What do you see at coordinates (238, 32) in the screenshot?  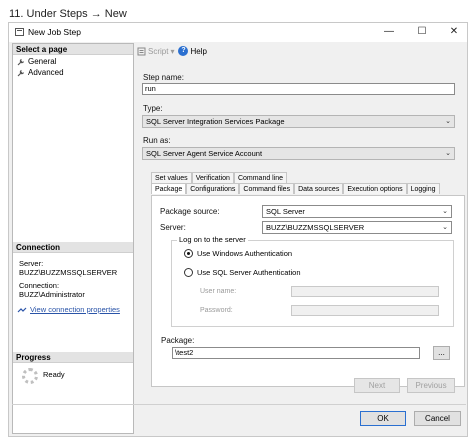 I see `title-bar: New Job Step — ☐ ✕` at bounding box center [238, 32].